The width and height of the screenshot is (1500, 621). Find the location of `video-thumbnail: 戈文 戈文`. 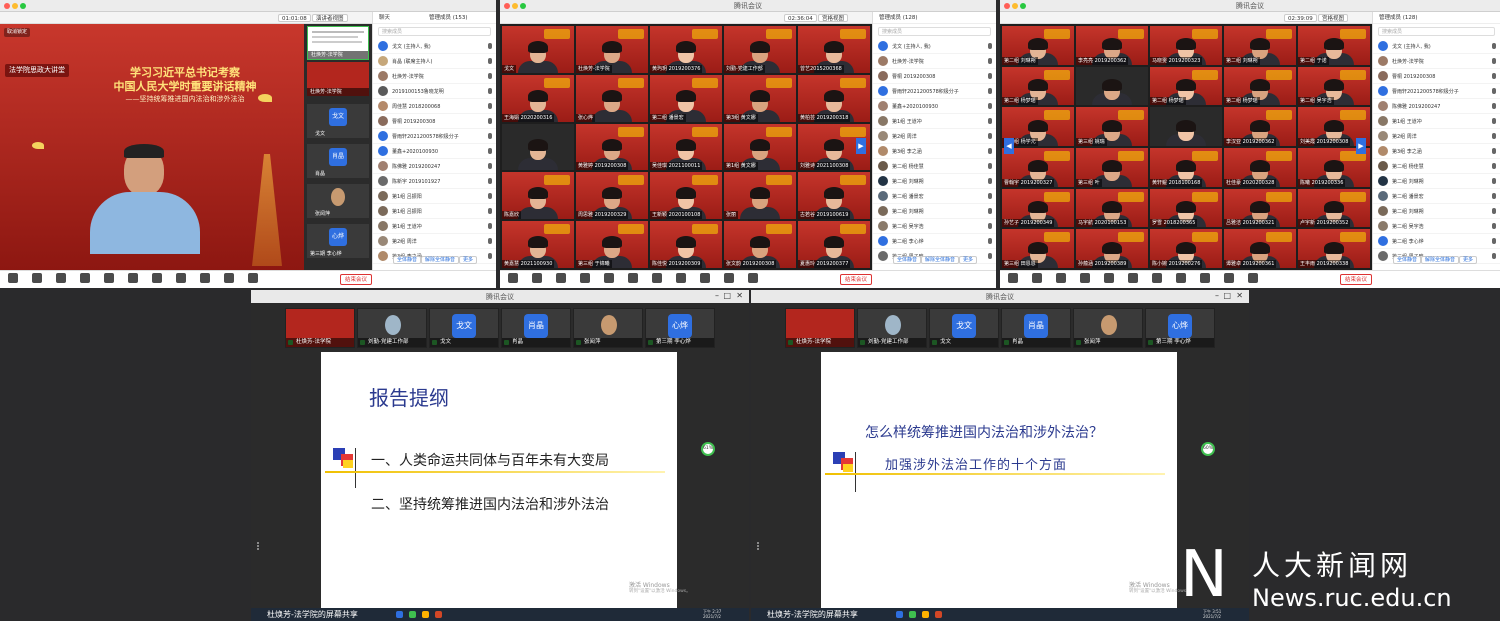

video-thumbnail: 戈文 戈文 is located at coordinates (338, 121).